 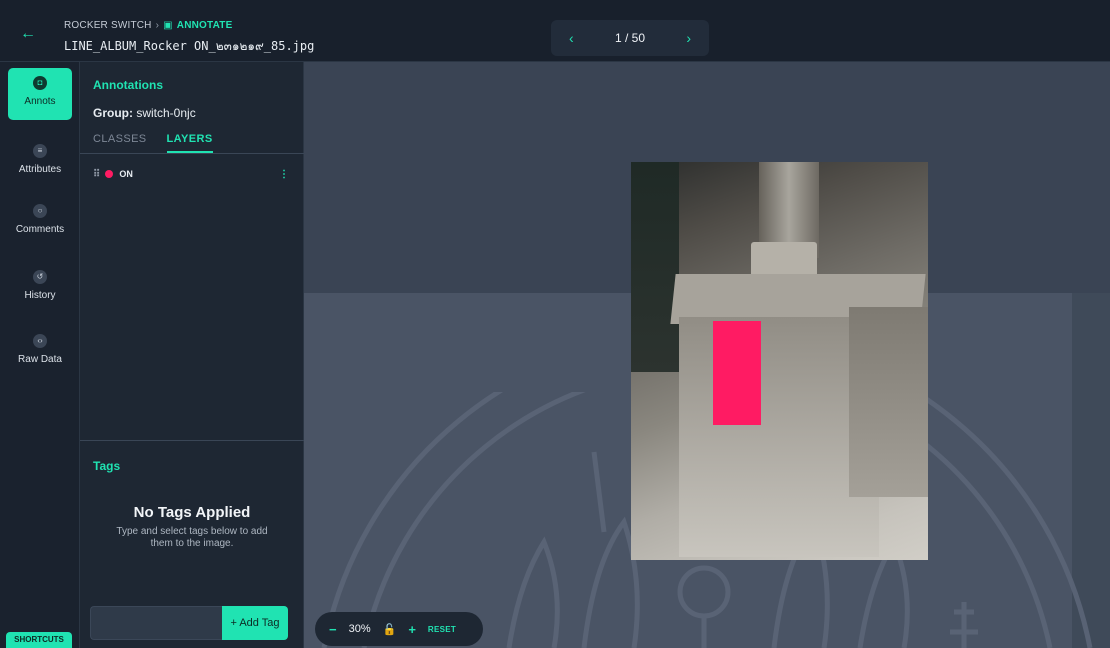 What do you see at coordinates (571, 38) in the screenshot?
I see `chevron-left-icon: ‹` at bounding box center [571, 38].